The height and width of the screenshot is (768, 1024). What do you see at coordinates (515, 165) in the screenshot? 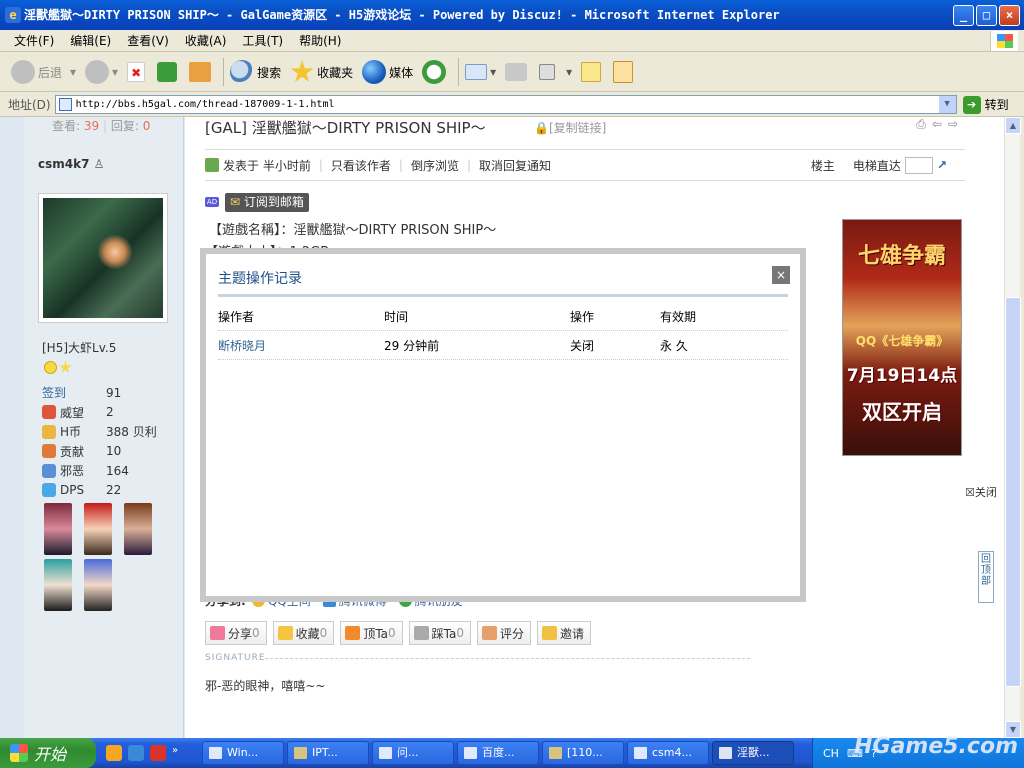
I see `cancel-notify-link: 取消回复通知` at bounding box center [515, 165].